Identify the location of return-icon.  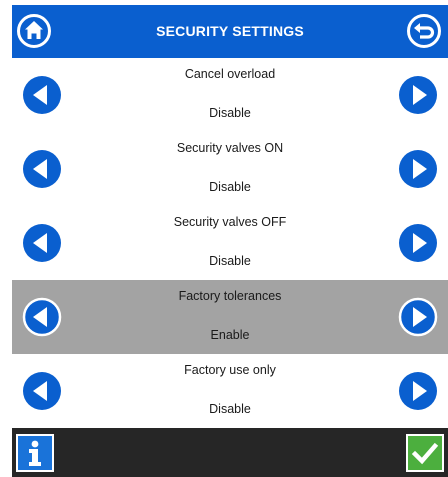
(424, 31).